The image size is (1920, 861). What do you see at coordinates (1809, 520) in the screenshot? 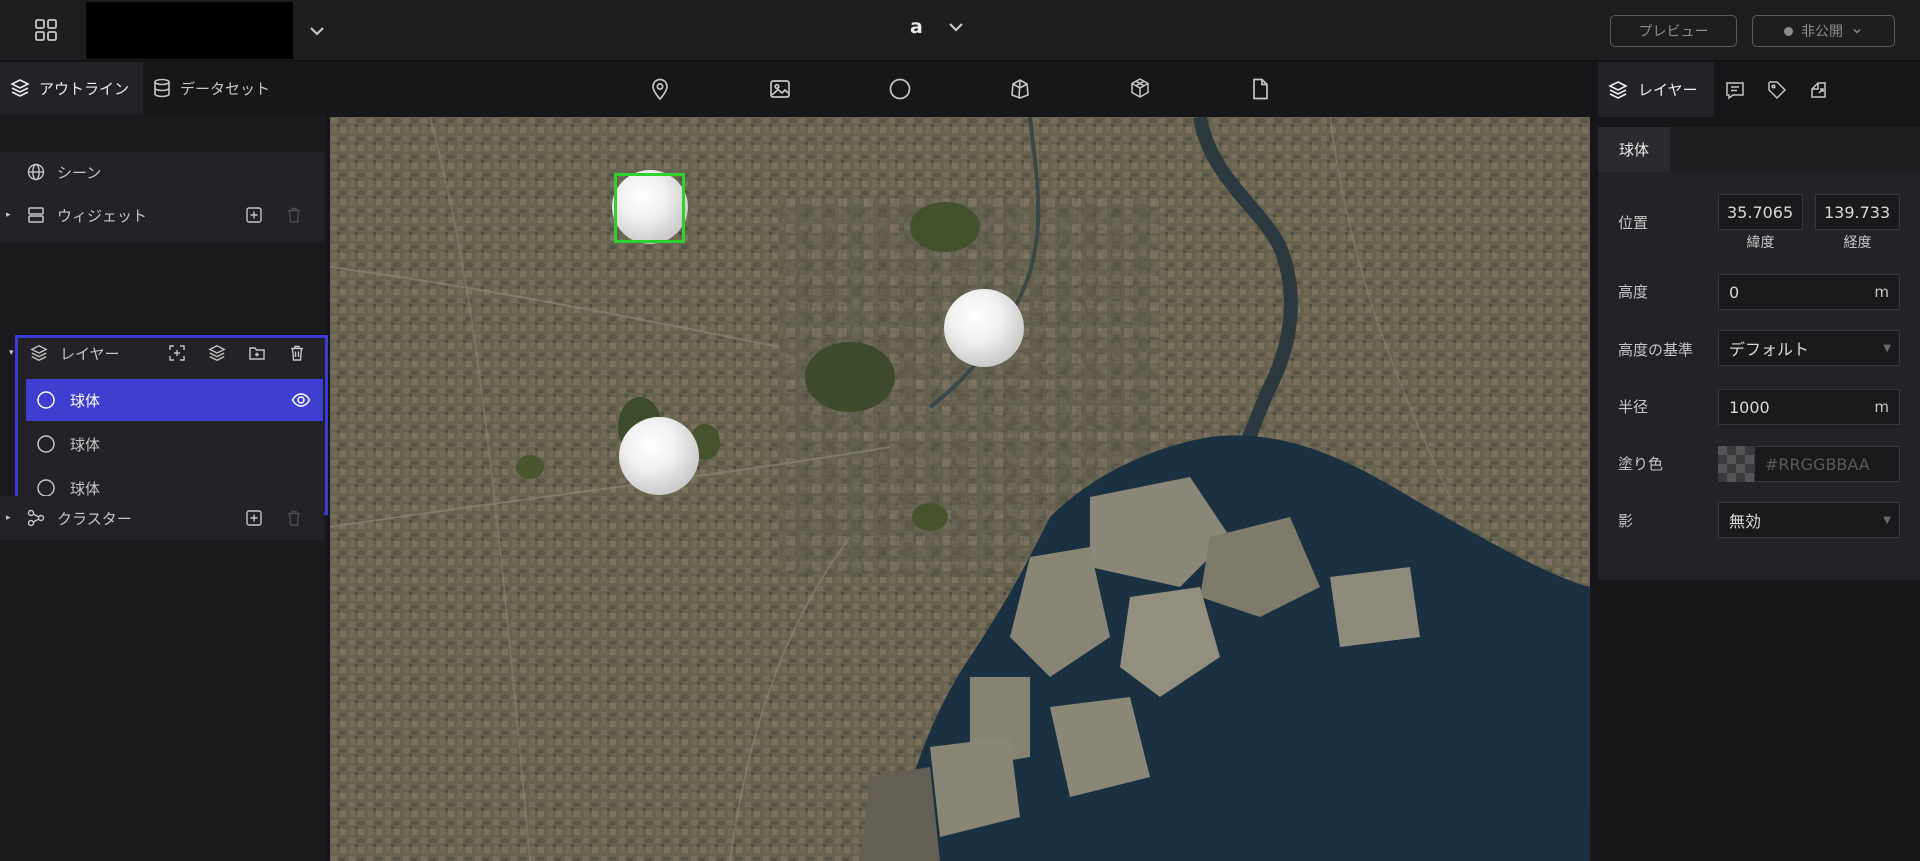
I see `shadow-select: 無効 ▼` at bounding box center [1809, 520].